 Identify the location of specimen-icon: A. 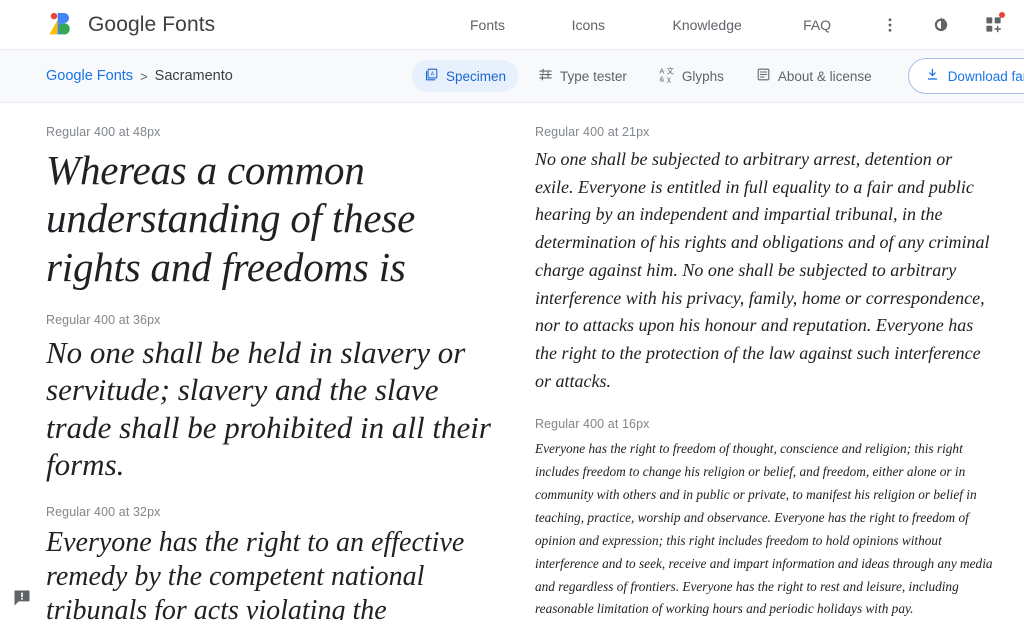
(431, 76).